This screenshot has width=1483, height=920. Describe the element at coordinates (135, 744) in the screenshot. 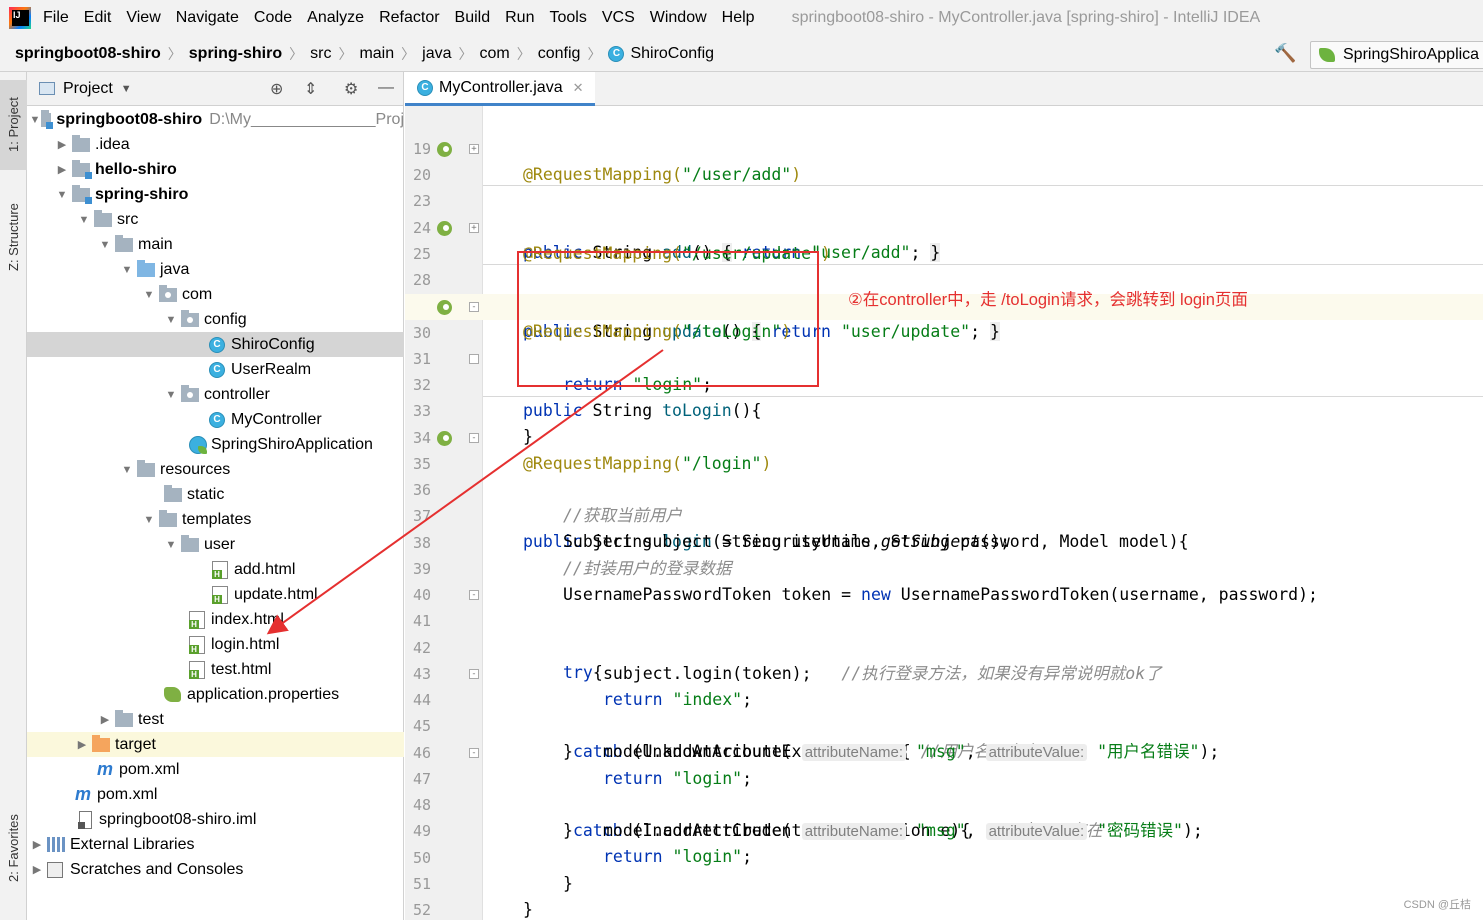

I see `tree-item-label: target` at that location.